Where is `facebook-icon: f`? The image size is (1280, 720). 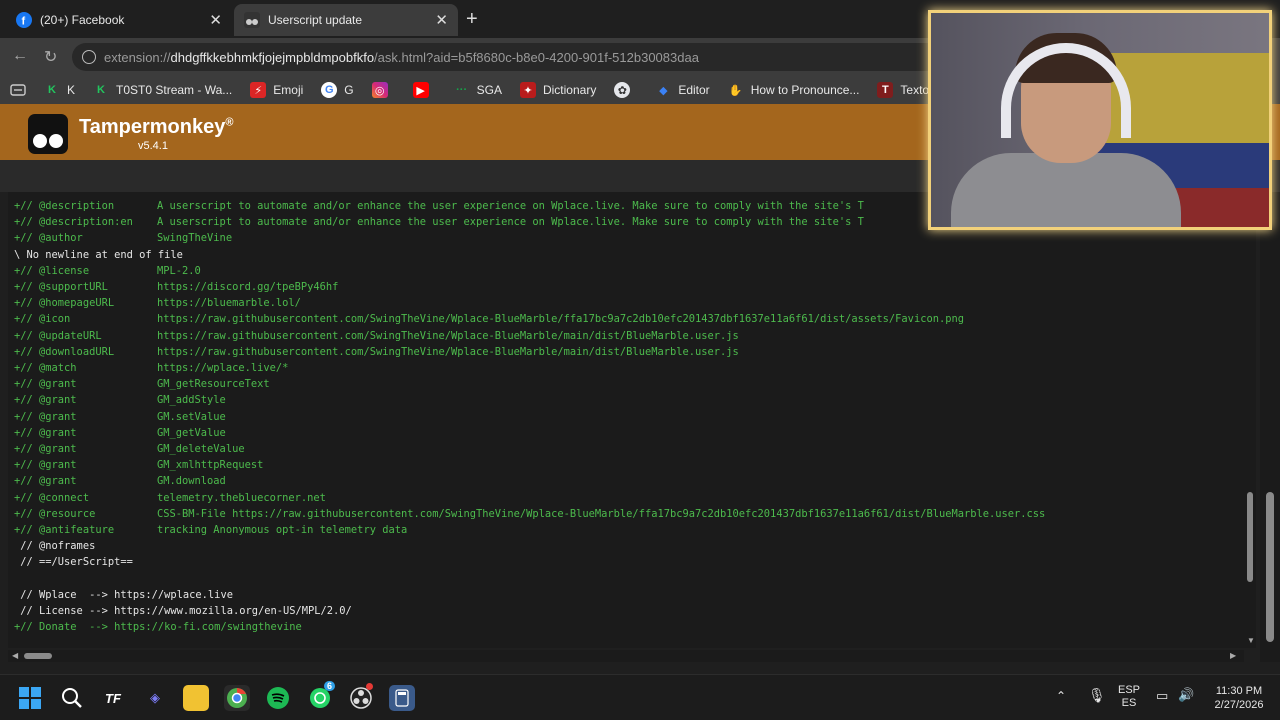 facebook-icon: f is located at coordinates (24, 20).